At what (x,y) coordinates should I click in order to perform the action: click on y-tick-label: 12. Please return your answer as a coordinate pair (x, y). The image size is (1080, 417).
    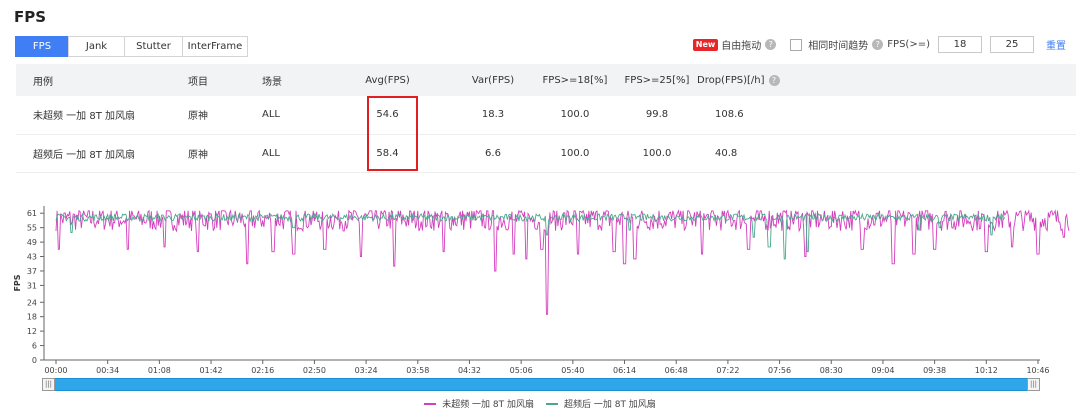
    Looking at the image, I should click on (32, 331).